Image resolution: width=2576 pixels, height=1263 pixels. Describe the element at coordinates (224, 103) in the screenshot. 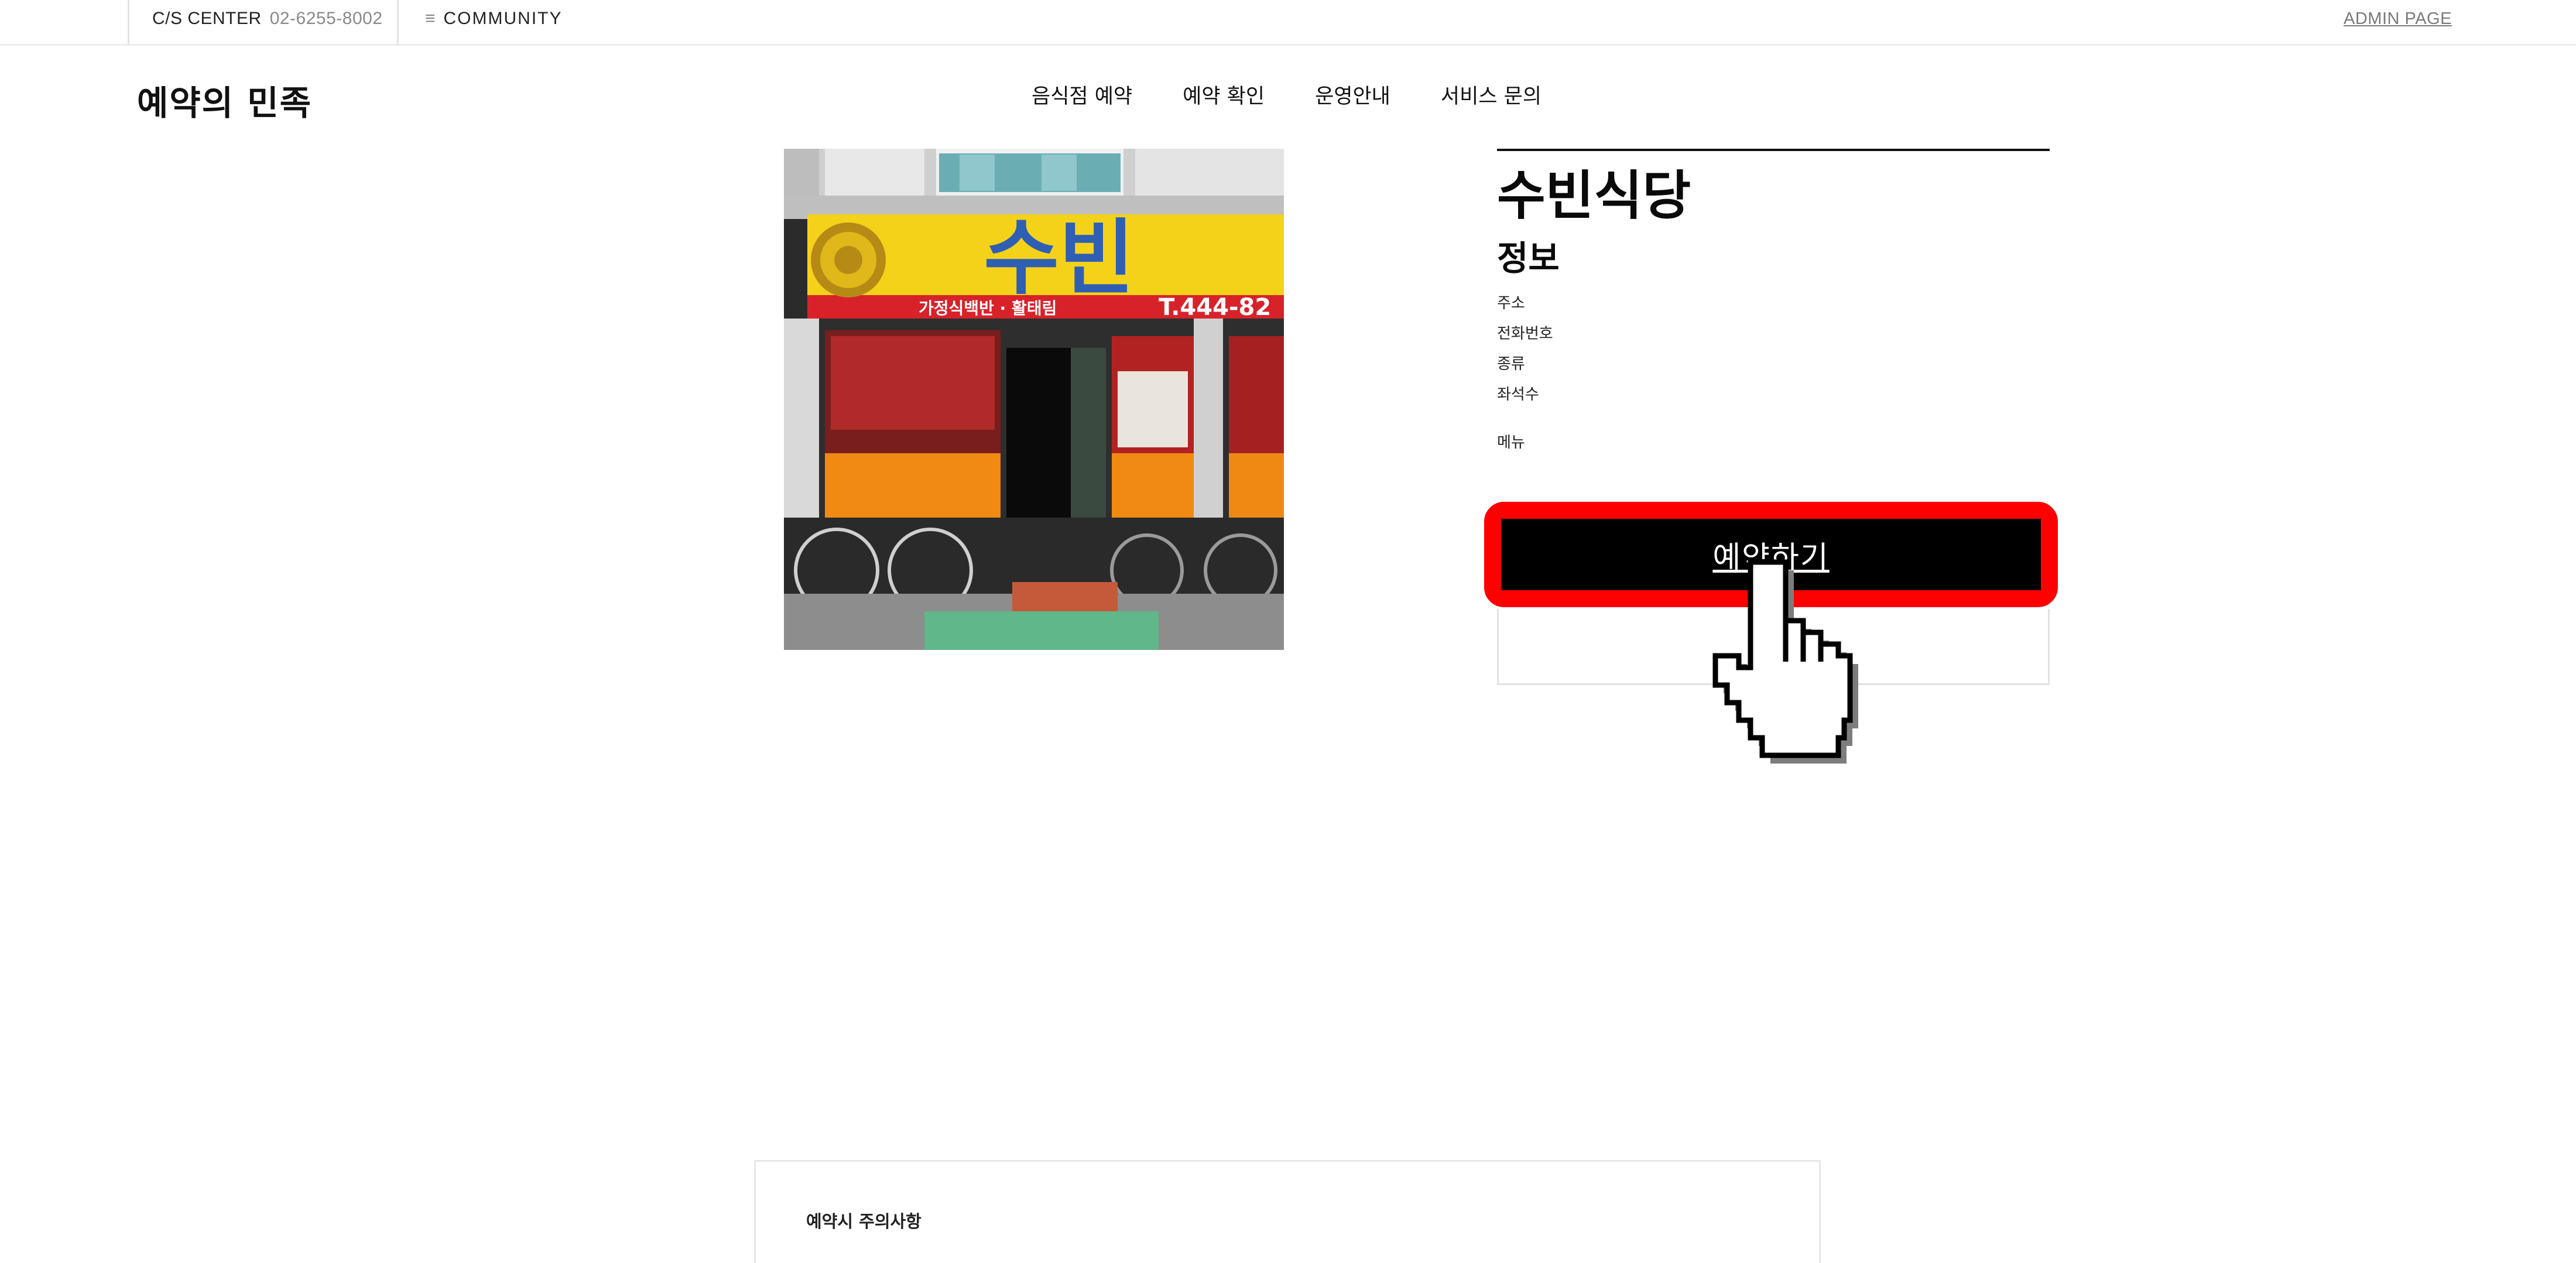

I see `site-logo: 예약의 민족` at that location.